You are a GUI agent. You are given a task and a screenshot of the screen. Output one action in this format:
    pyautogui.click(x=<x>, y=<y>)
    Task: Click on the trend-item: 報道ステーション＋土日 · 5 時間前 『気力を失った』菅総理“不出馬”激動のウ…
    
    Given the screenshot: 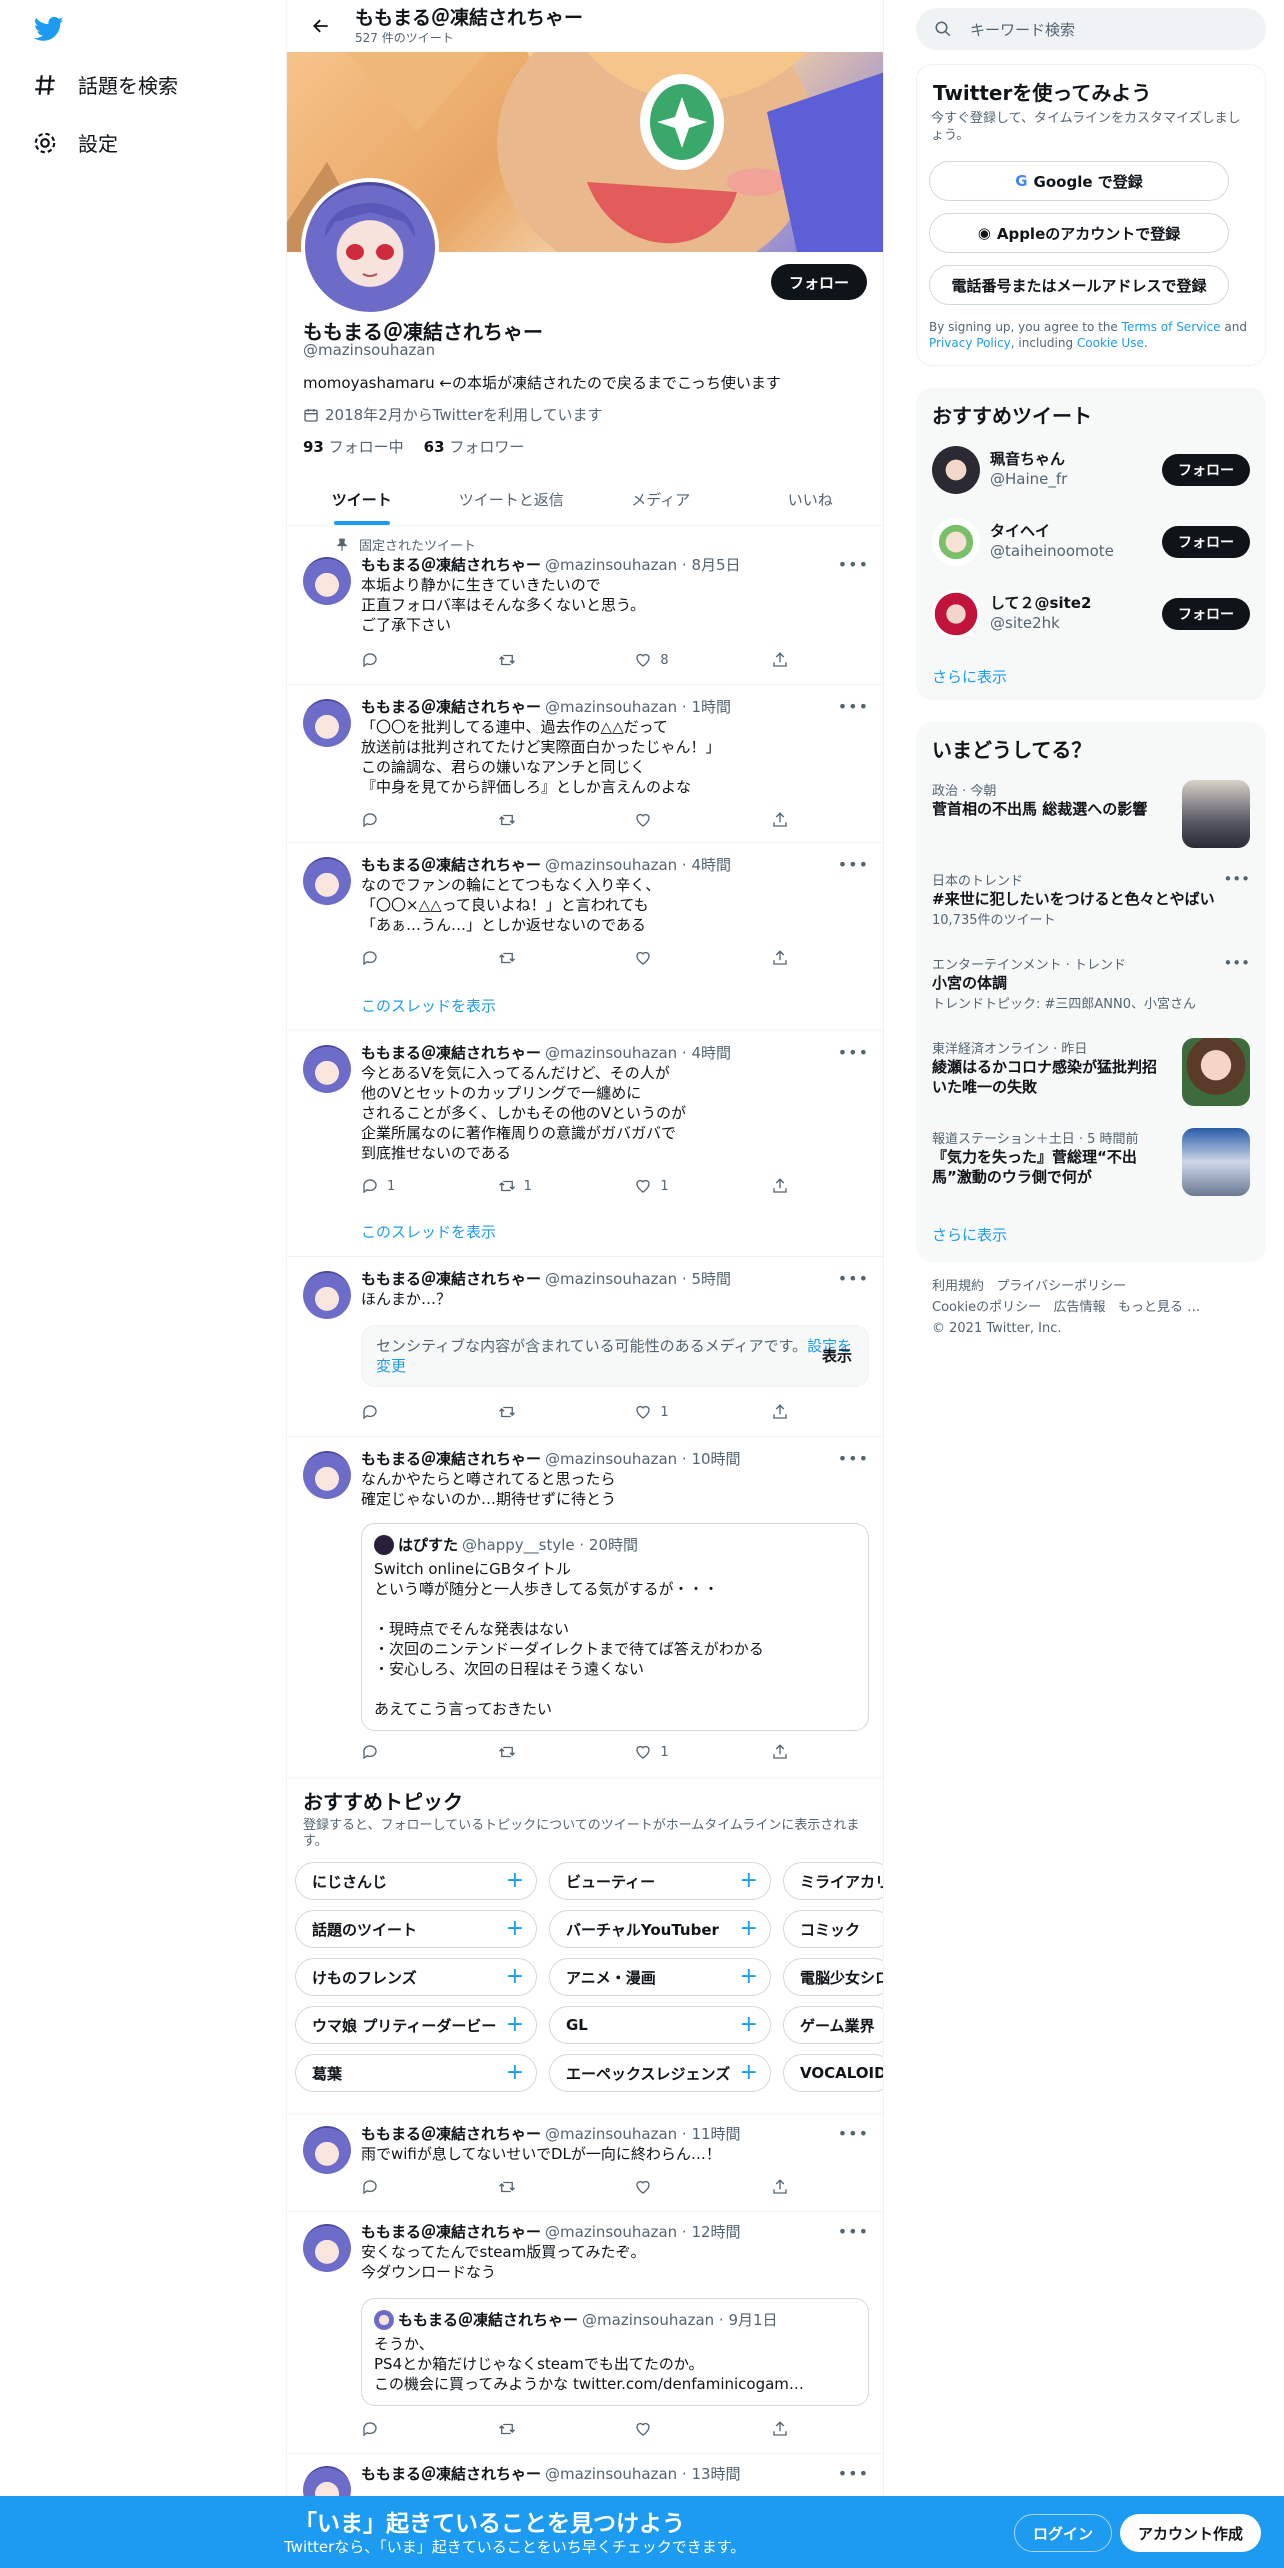 What is the action you would take?
    pyautogui.click(x=1091, y=1163)
    